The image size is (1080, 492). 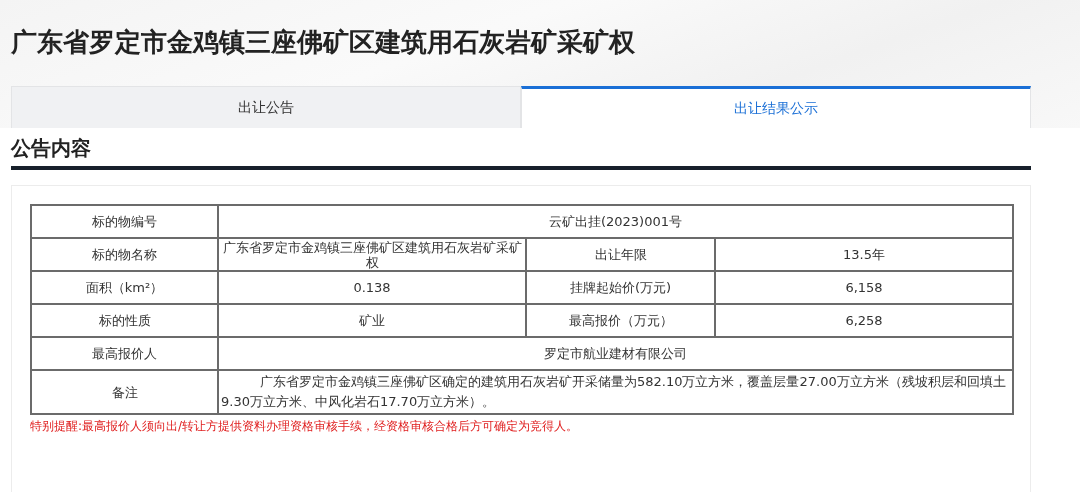 What do you see at coordinates (266, 107) in the screenshot?
I see `tab: 出让公告` at bounding box center [266, 107].